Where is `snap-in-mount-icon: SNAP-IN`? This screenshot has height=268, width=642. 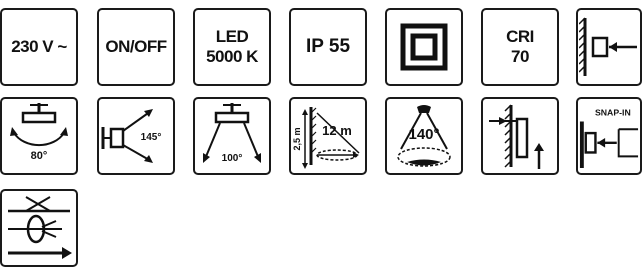
snap-in-mount-icon: SNAP-IN is located at coordinates (609, 138).